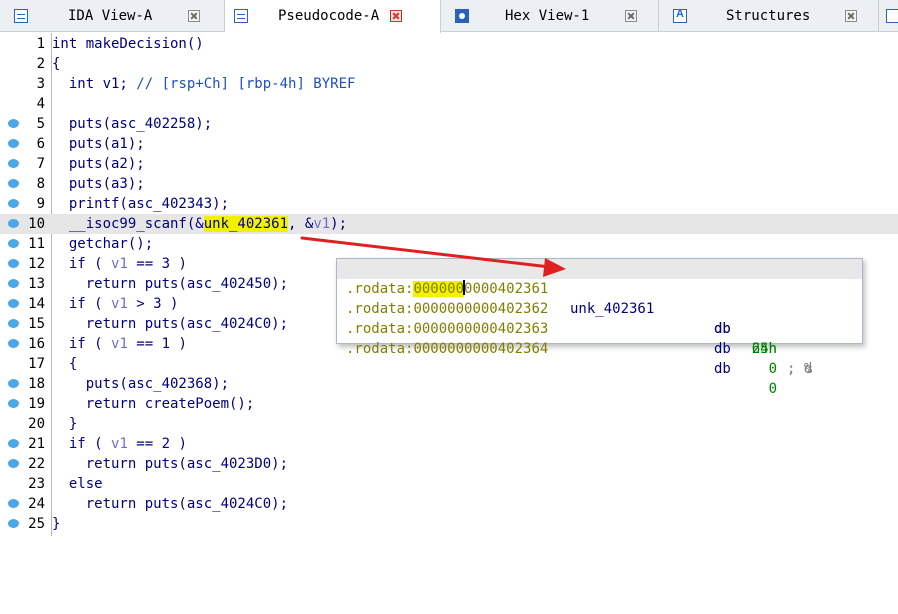 This screenshot has height=614, width=898. I want to click on line-number: 22, so click(36, 464).